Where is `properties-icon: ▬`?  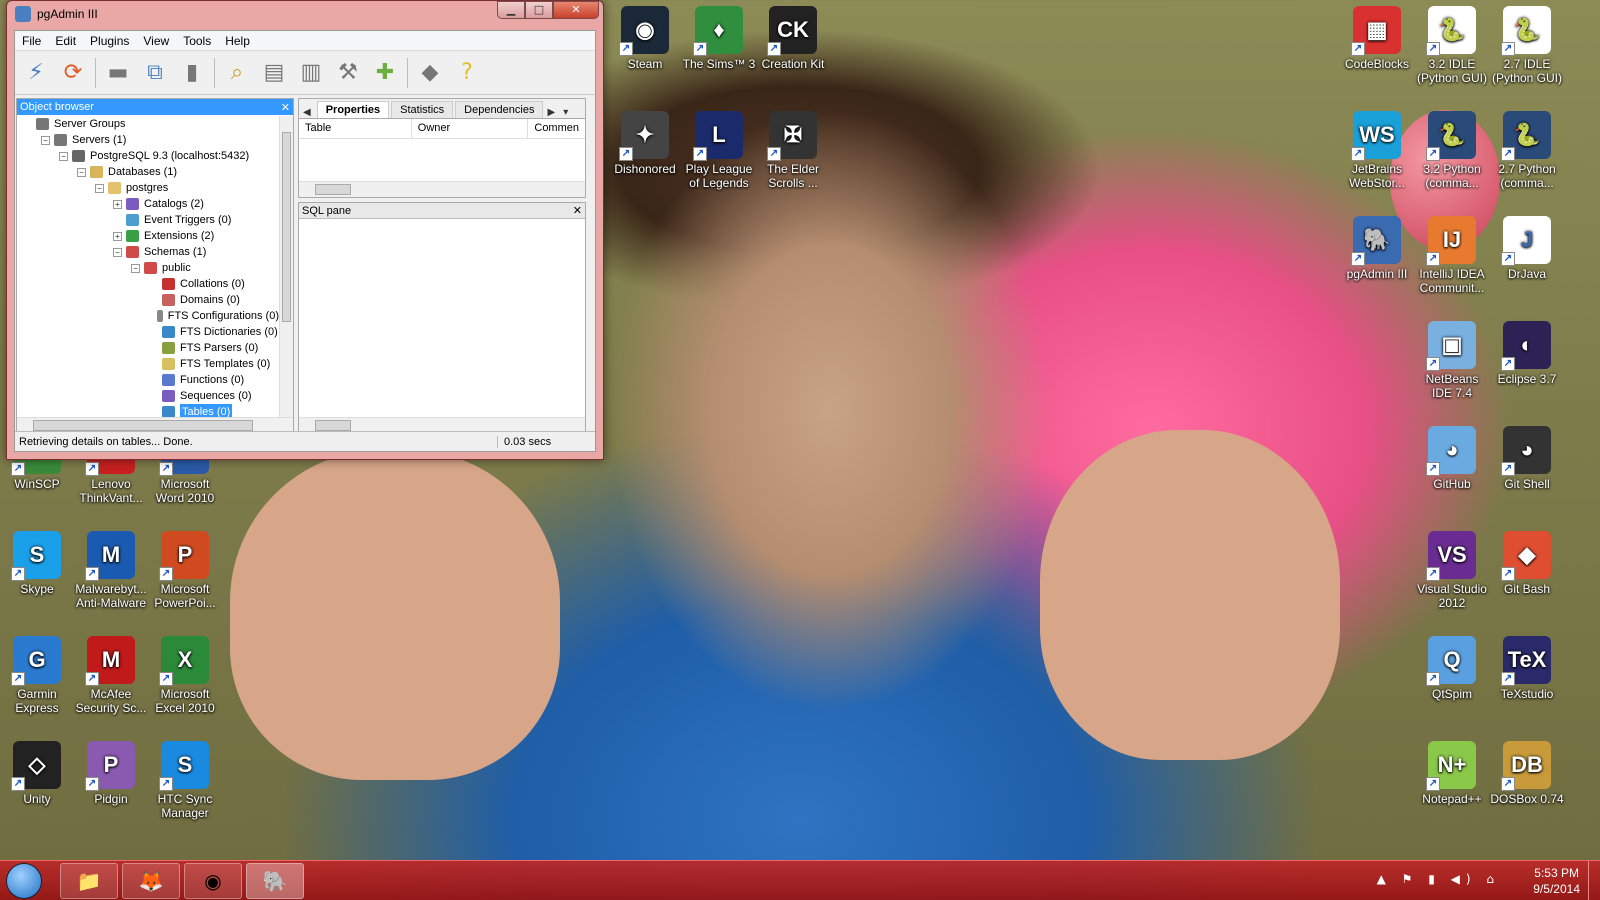 properties-icon: ▬ is located at coordinates (118, 73).